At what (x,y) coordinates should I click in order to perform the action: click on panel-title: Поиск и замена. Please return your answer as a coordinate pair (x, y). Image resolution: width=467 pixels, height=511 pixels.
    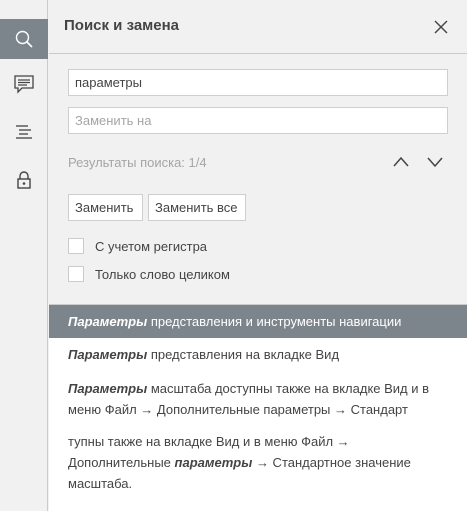
    Looking at the image, I should click on (122, 25).